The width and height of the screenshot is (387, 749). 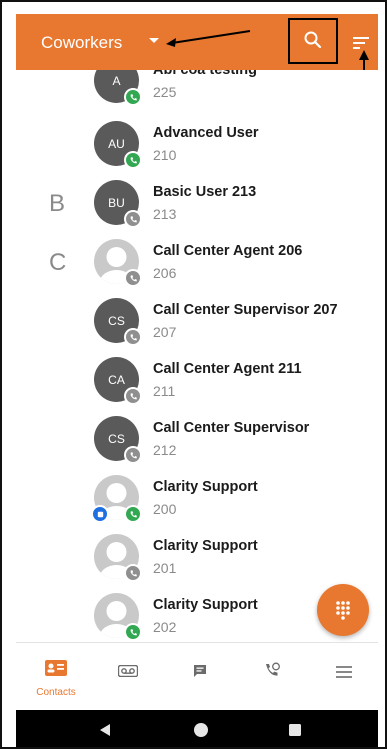 I want to click on contact-extension: 211, so click(x=164, y=391).